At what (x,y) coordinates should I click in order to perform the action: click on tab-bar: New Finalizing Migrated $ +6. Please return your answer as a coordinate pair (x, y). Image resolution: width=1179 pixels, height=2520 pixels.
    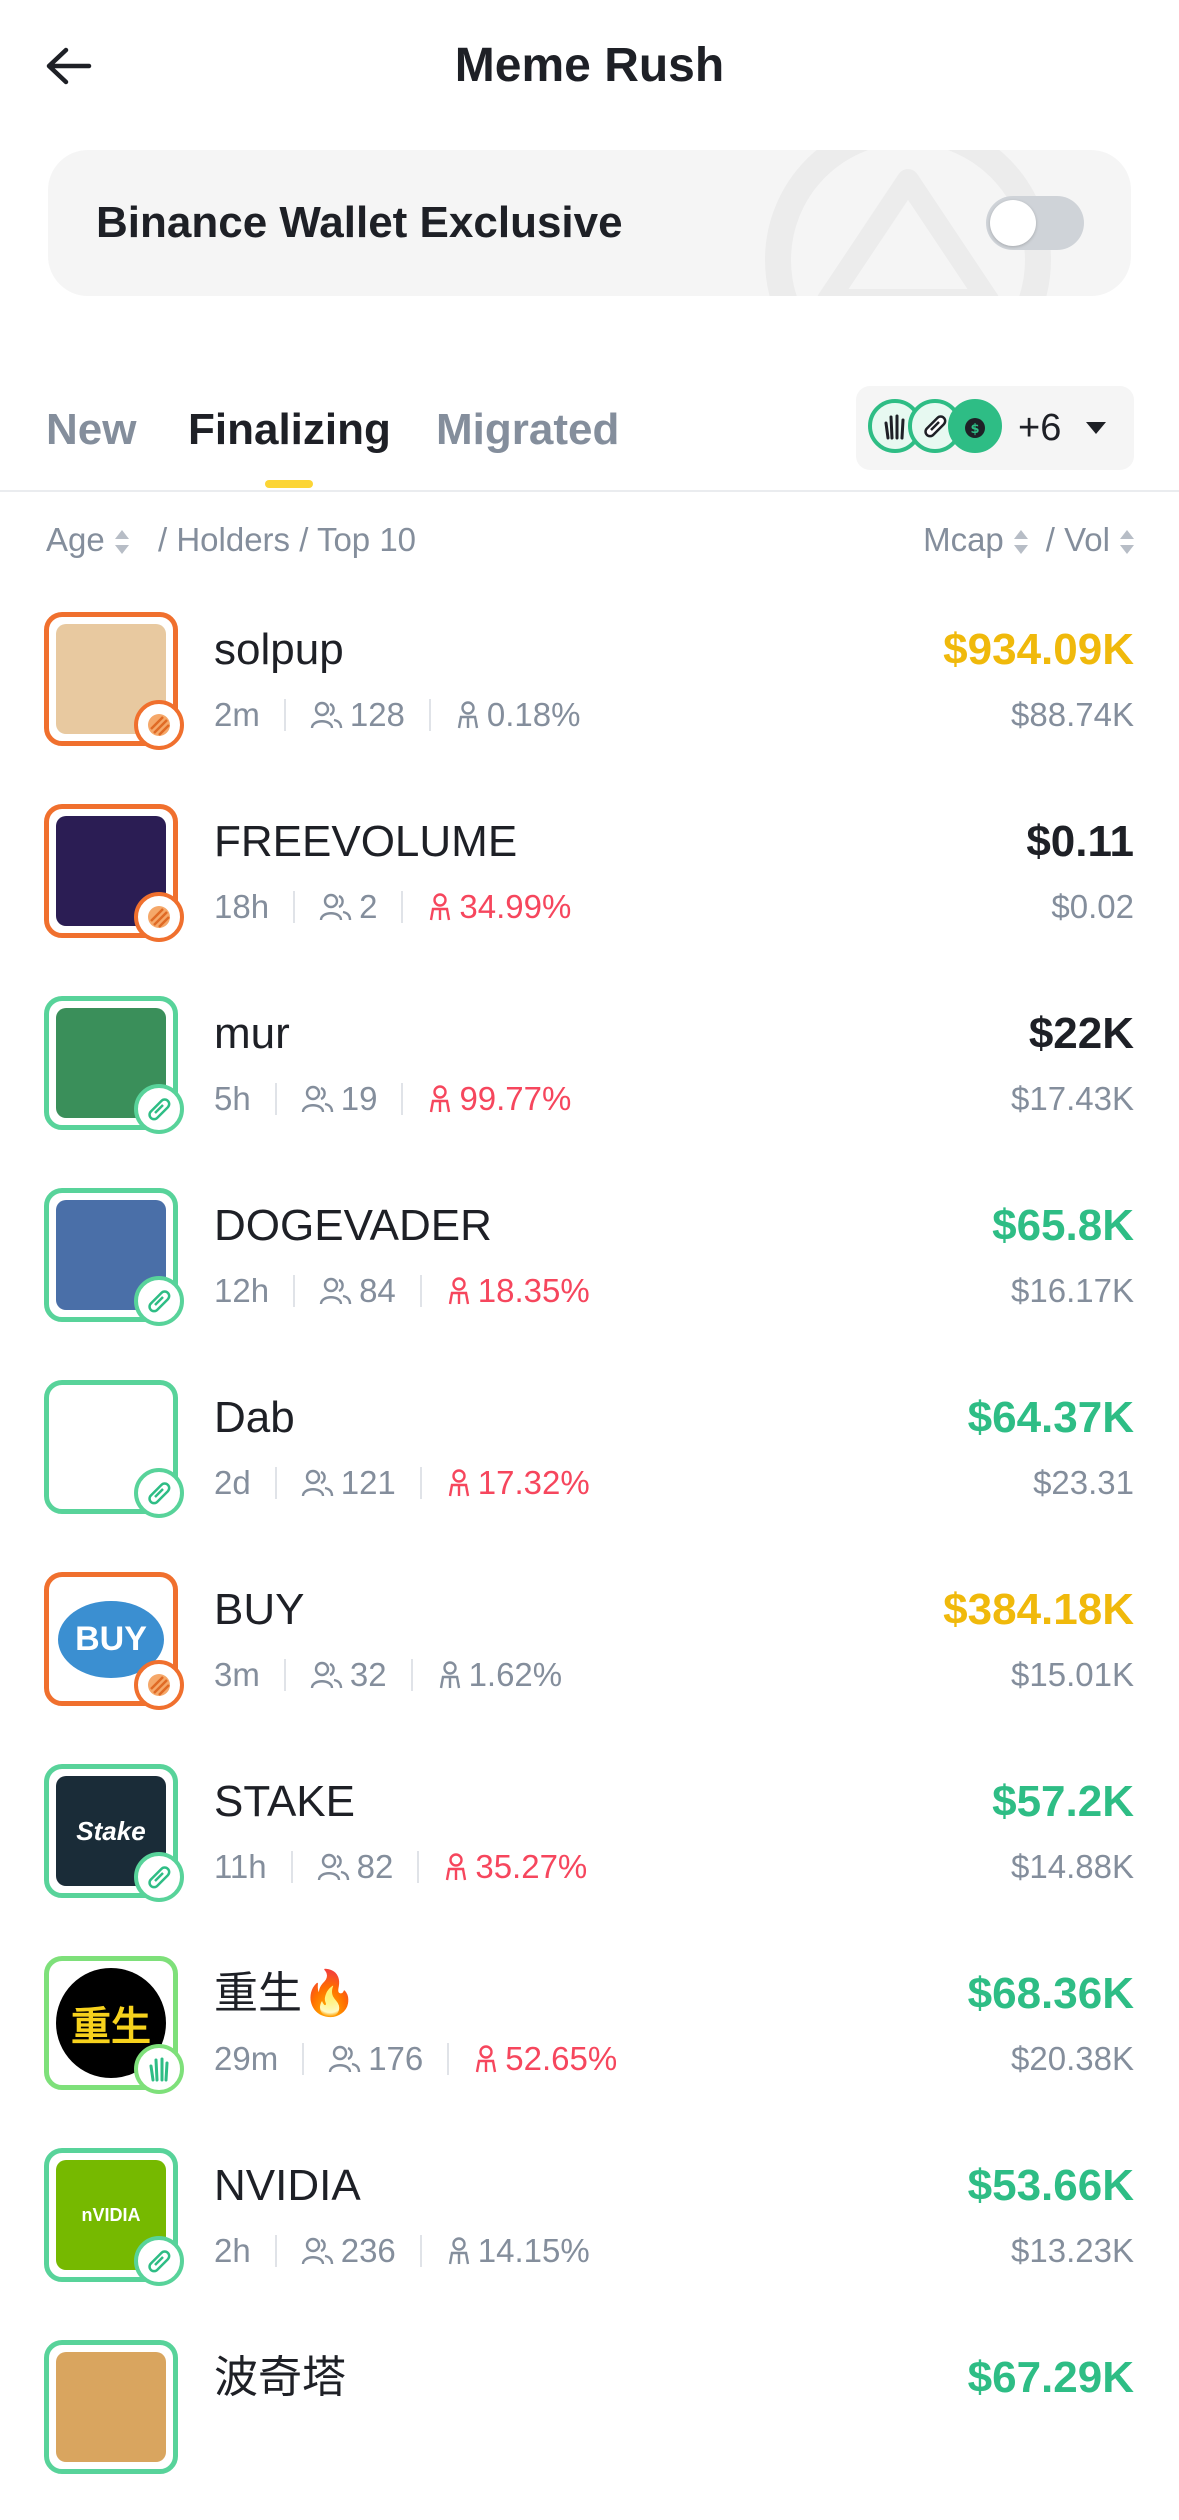
    Looking at the image, I should click on (589, 436).